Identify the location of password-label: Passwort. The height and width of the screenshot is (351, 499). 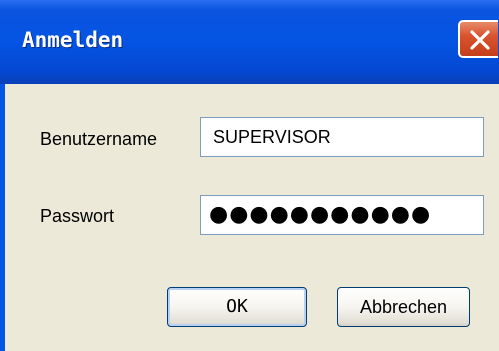
(77, 216).